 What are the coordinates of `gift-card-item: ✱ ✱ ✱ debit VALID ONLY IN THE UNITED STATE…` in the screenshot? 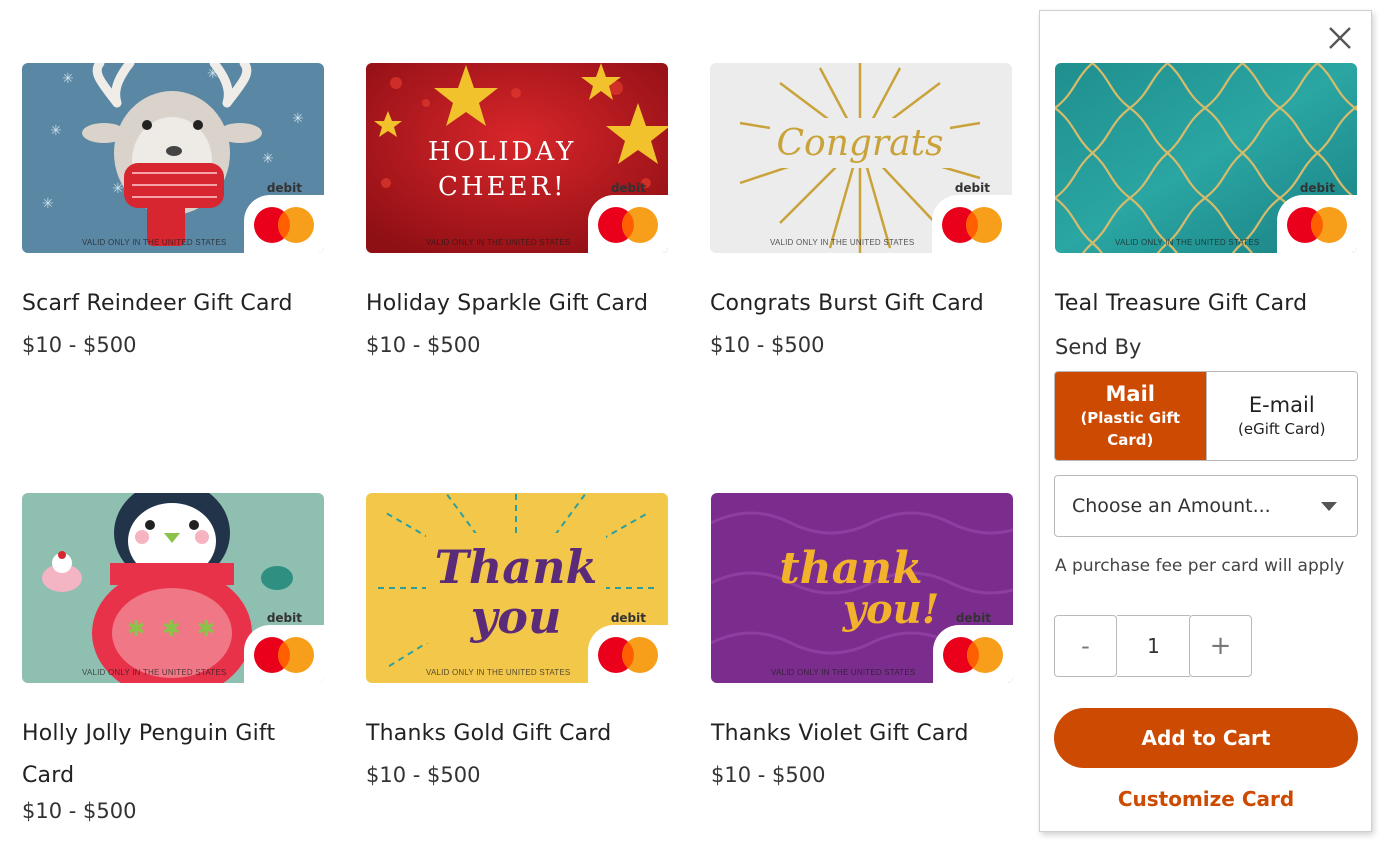 It's located at (173, 658).